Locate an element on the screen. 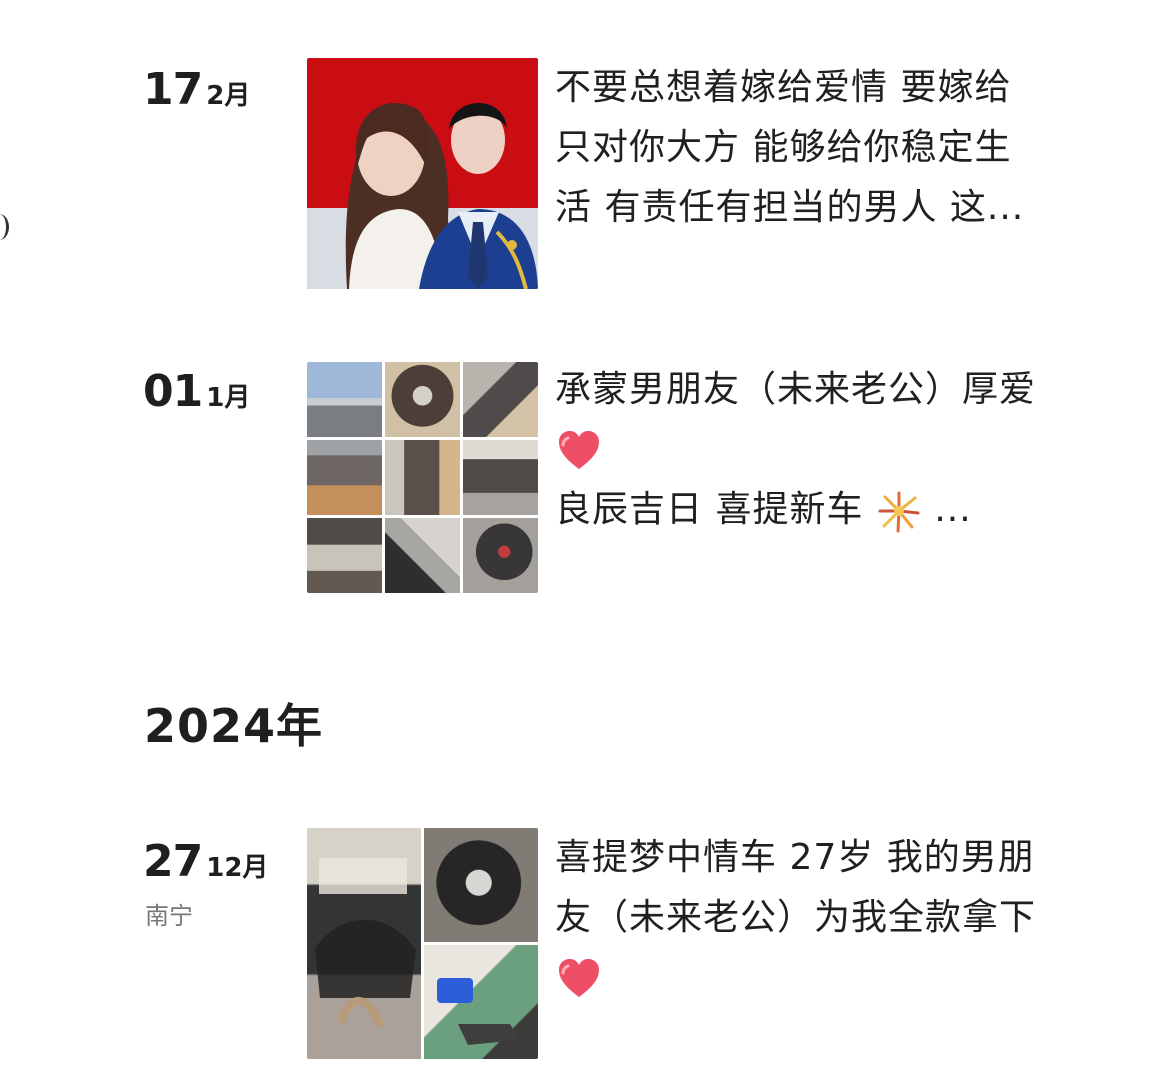  car-collage is located at coordinates (422, 943).